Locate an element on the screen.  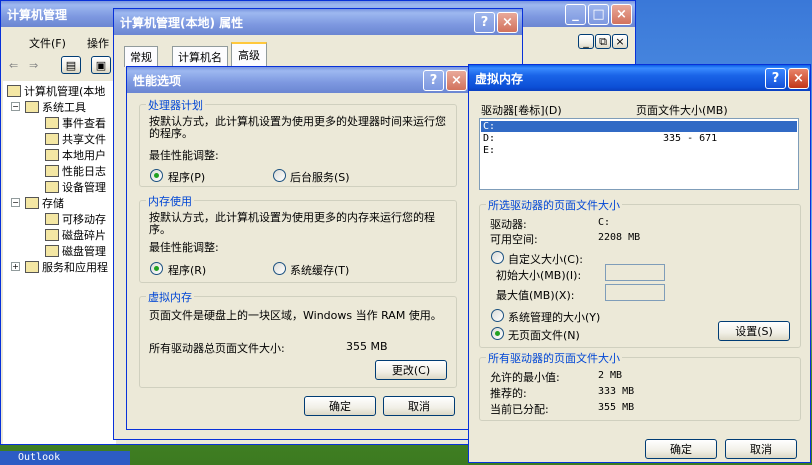
taskbar: Outlook is located at coordinates (65, 458).